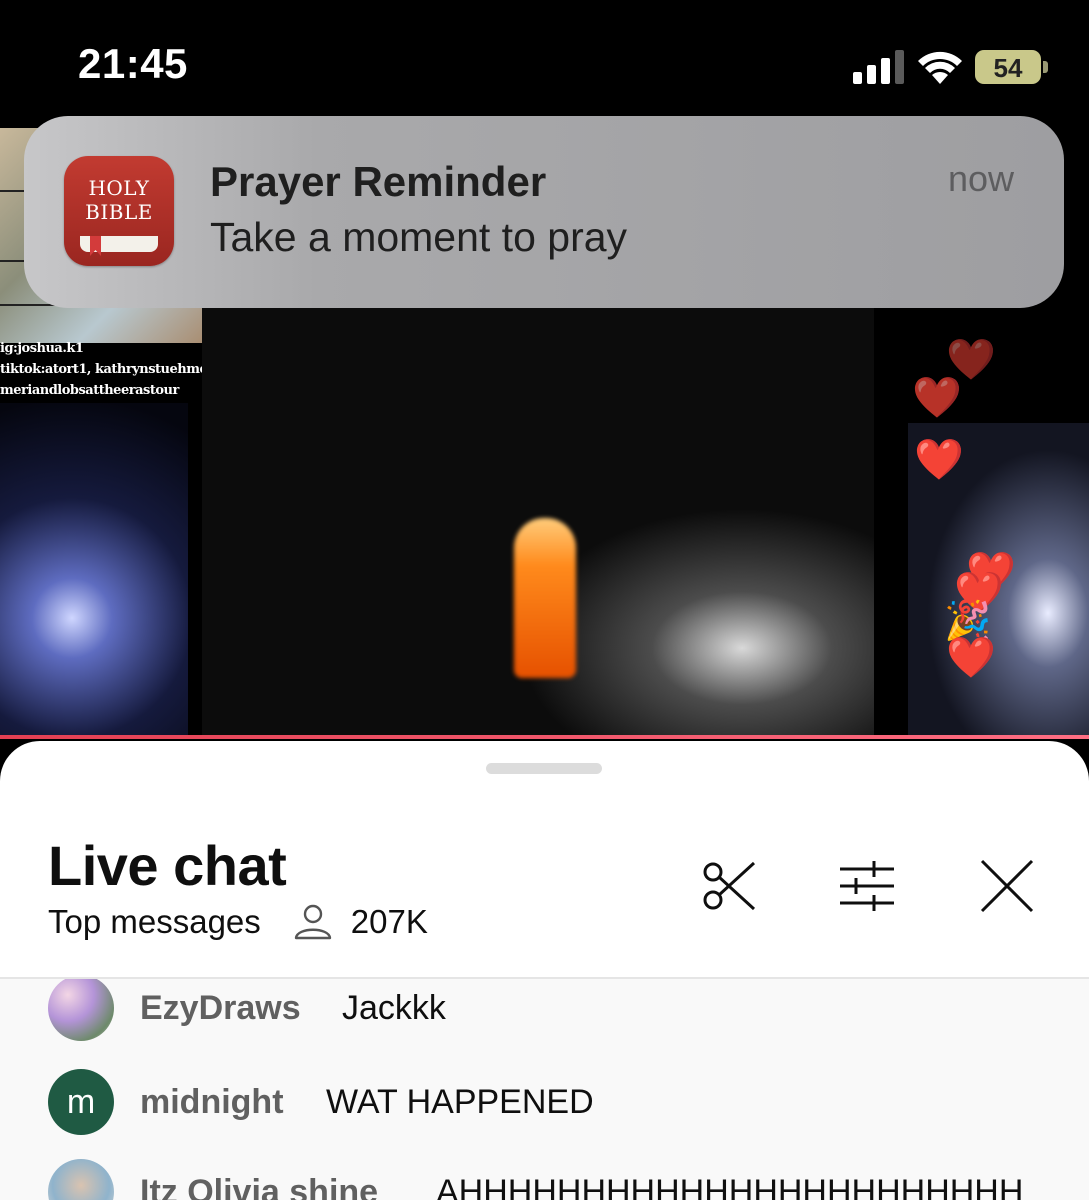 This screenshot has width=1089, height=1200. Describe the element at coordinates (378, 181) in the screenshot. I see `notification-title: Prayer Reminder` at that location.